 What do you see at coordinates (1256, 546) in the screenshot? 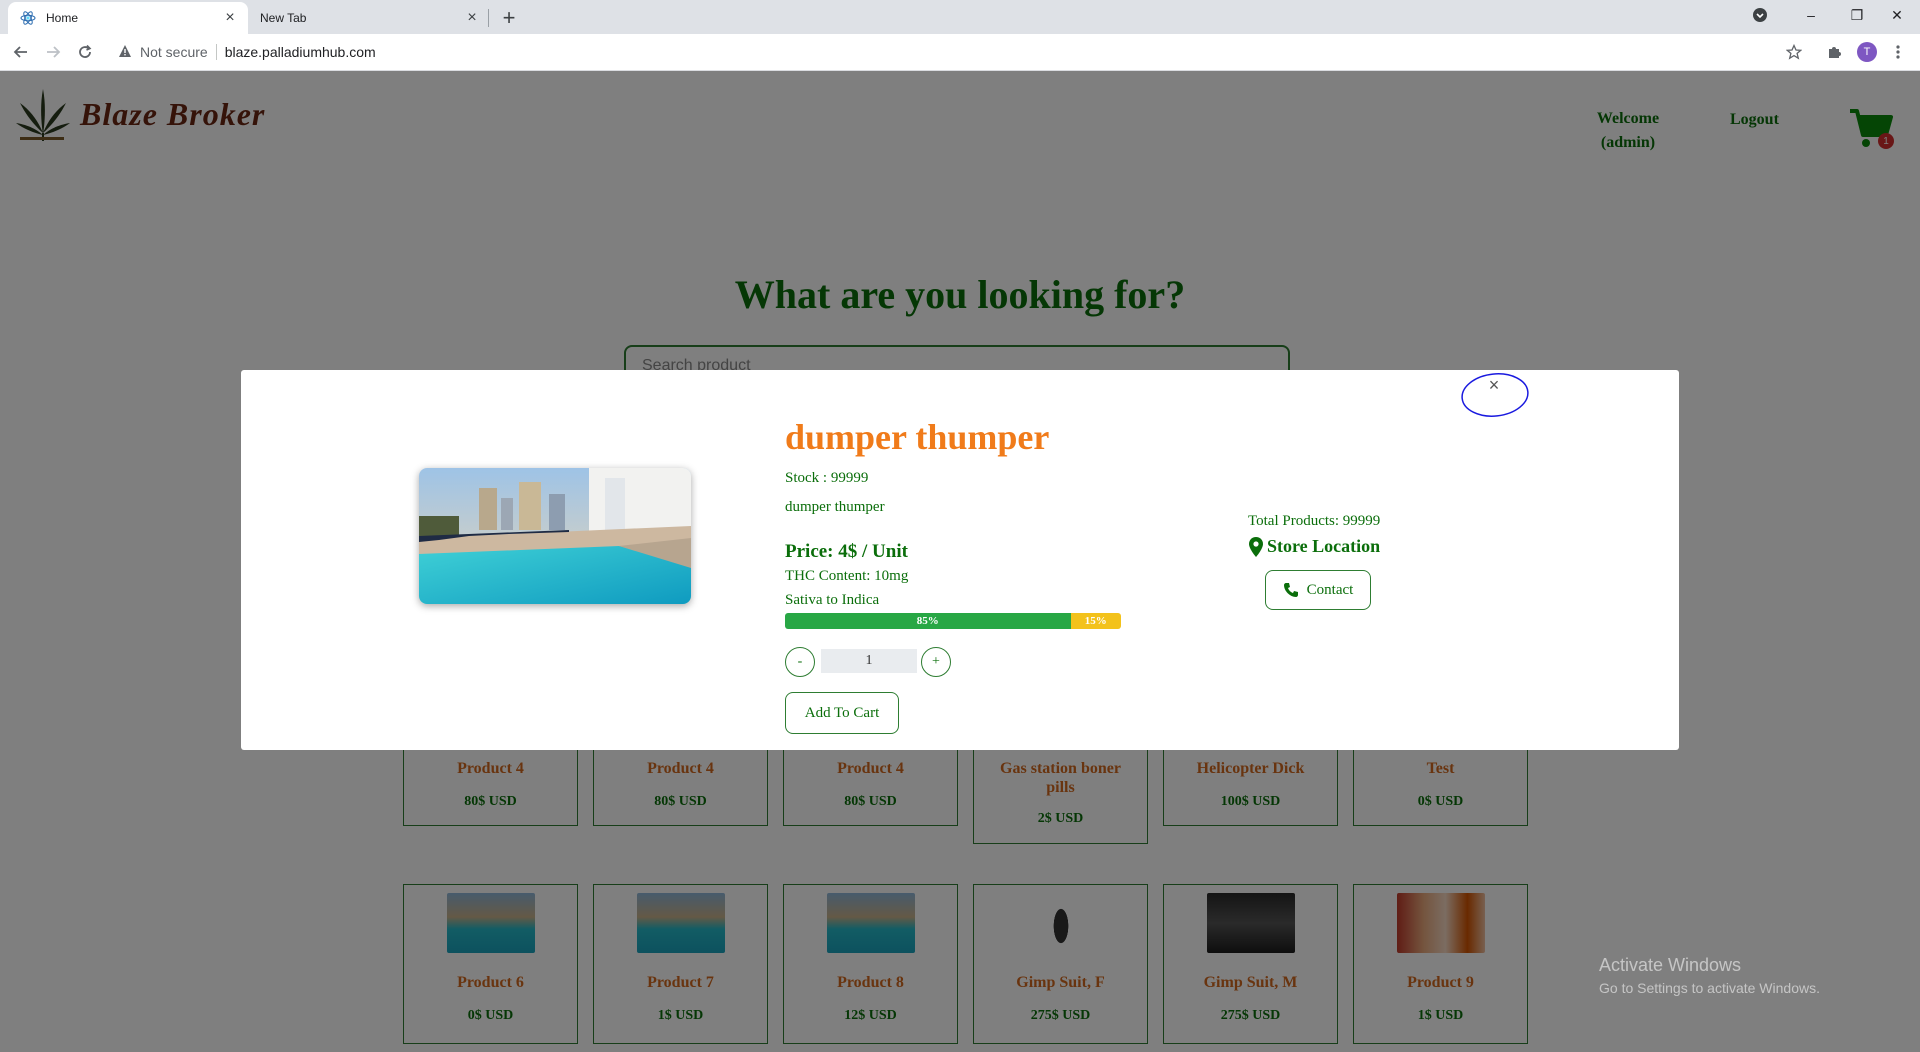
I see `map-pin-icon` at bounding box center [1256, 546].